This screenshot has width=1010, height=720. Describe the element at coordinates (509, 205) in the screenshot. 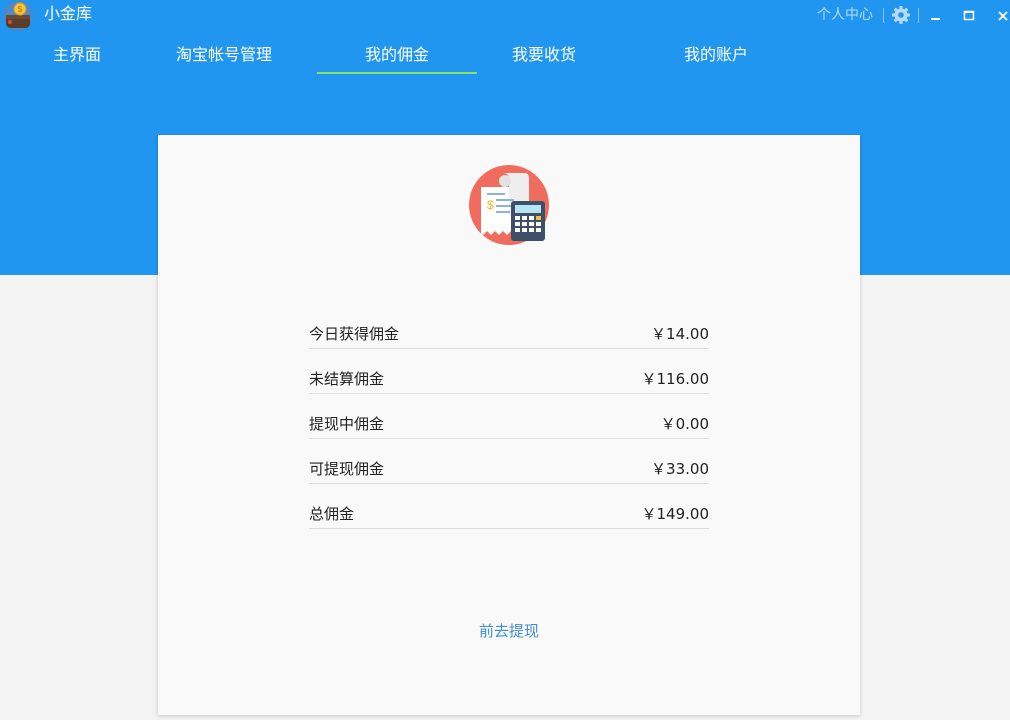

I see `receipt-calculator-icon: $` at that location.